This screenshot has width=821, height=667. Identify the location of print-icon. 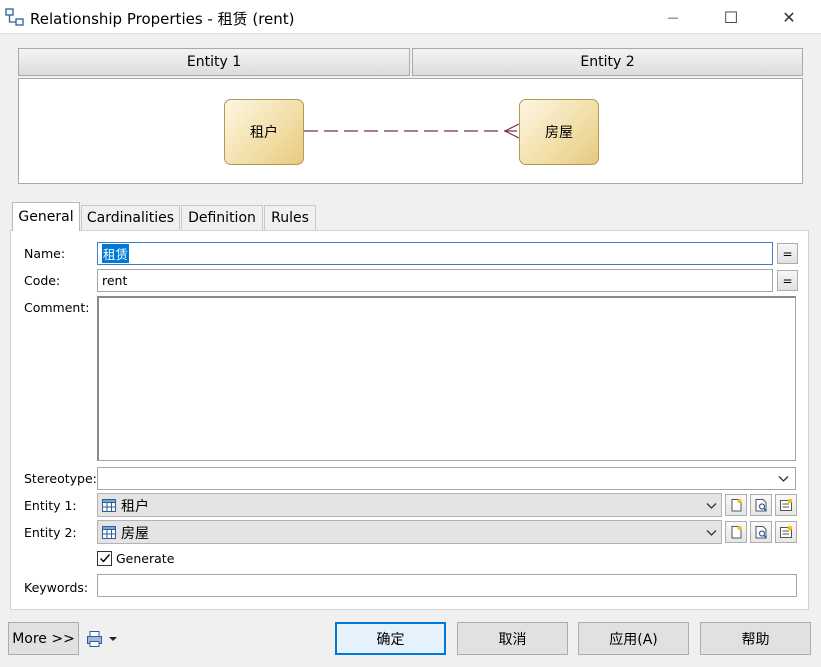
(94, 639).